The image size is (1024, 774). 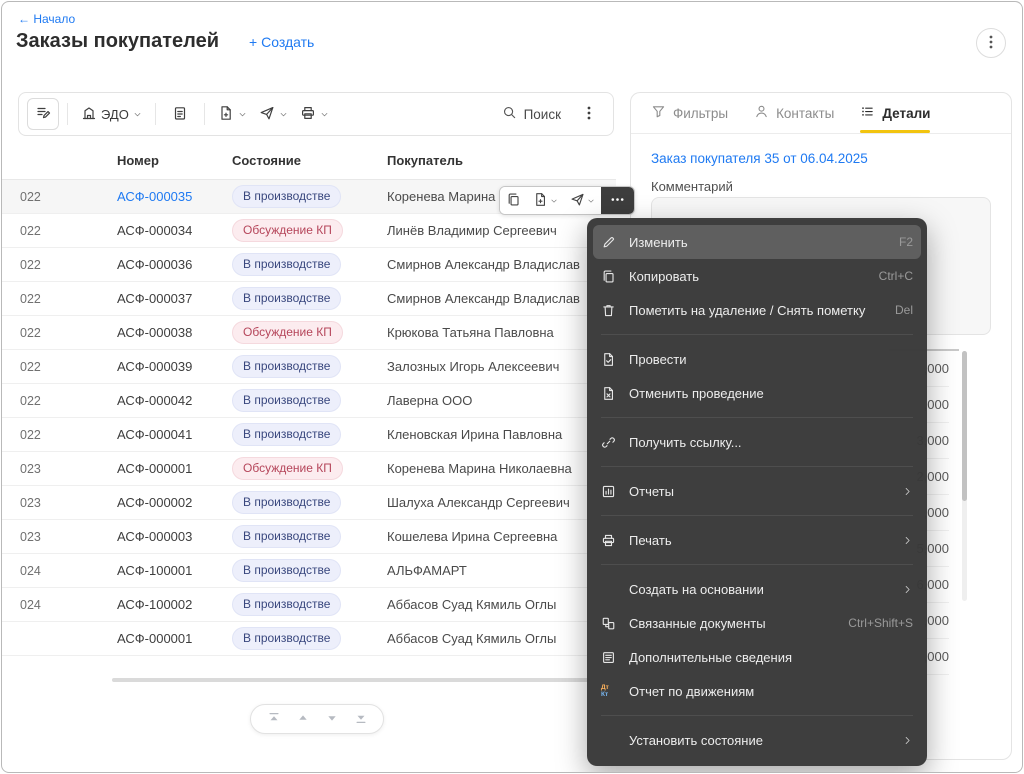 I want to click on menu-item-label: Пометить на удаление / Снять пометку, so click(x=747, y=310).